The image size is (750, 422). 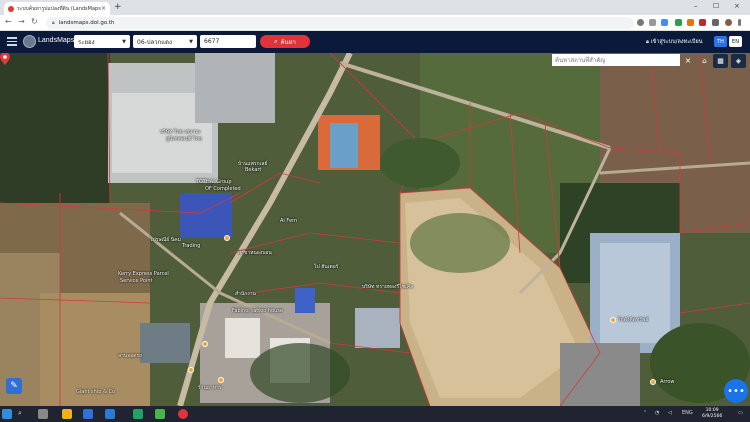 What do you see at coordinates (210, 388) in the screenshot?
I see `map-label: ร้านอาหาร` at bounding box center [210, 388].